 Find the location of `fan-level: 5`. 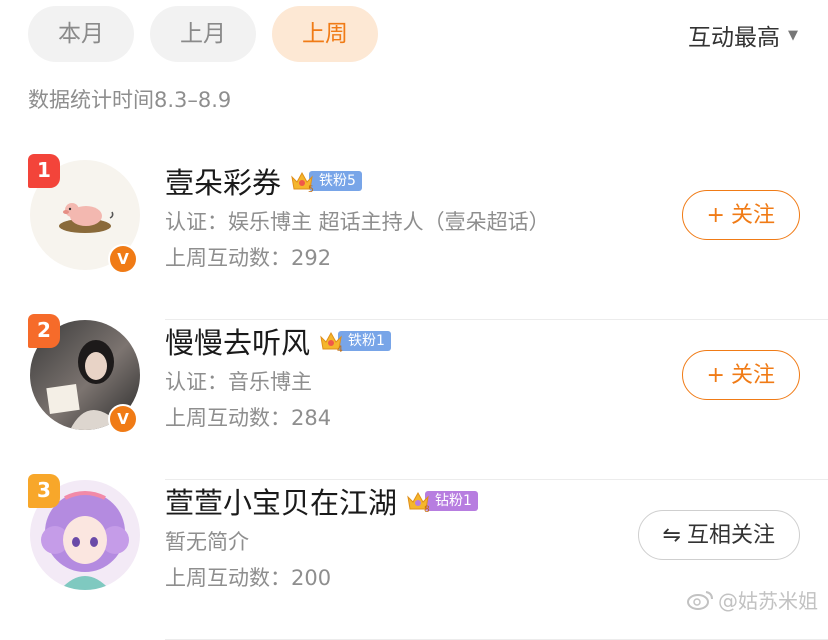

fan-level: 5 is located at coordinates (311, 189).